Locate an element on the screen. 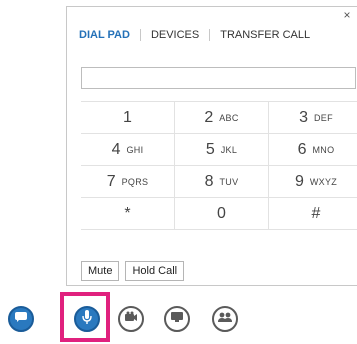  key-digit: # is located at coordinates (316, 213).